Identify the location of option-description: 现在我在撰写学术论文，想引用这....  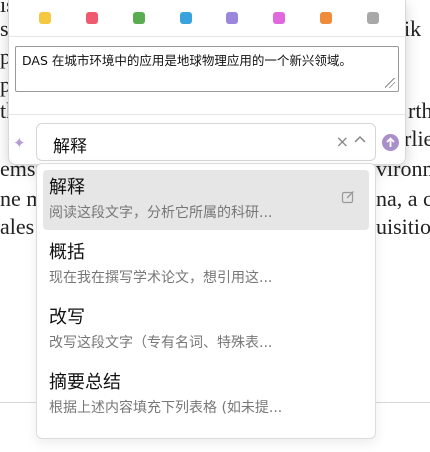
(161, 278).